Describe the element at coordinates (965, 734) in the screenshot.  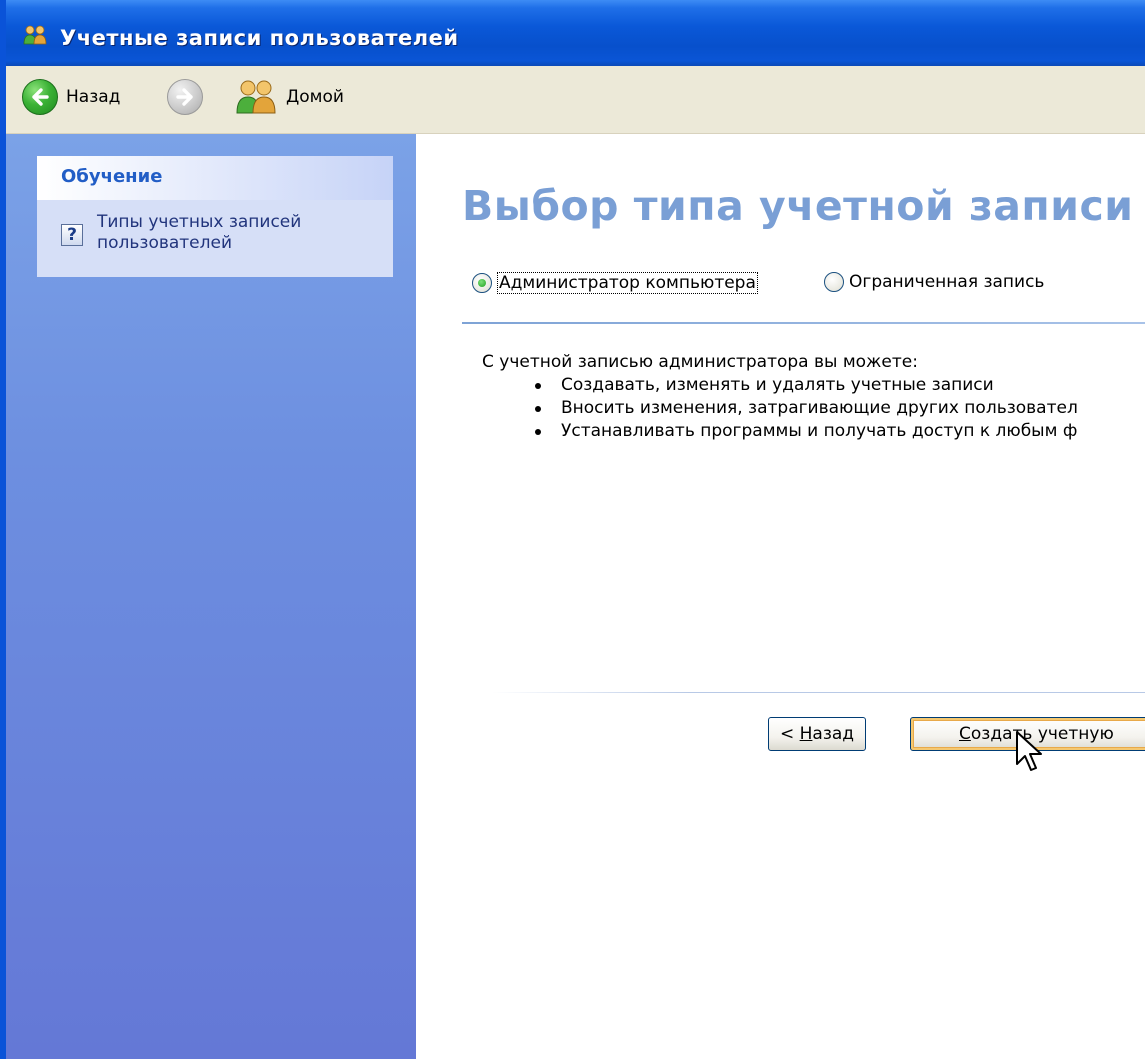
I see `create-account-accel: С` at that location.